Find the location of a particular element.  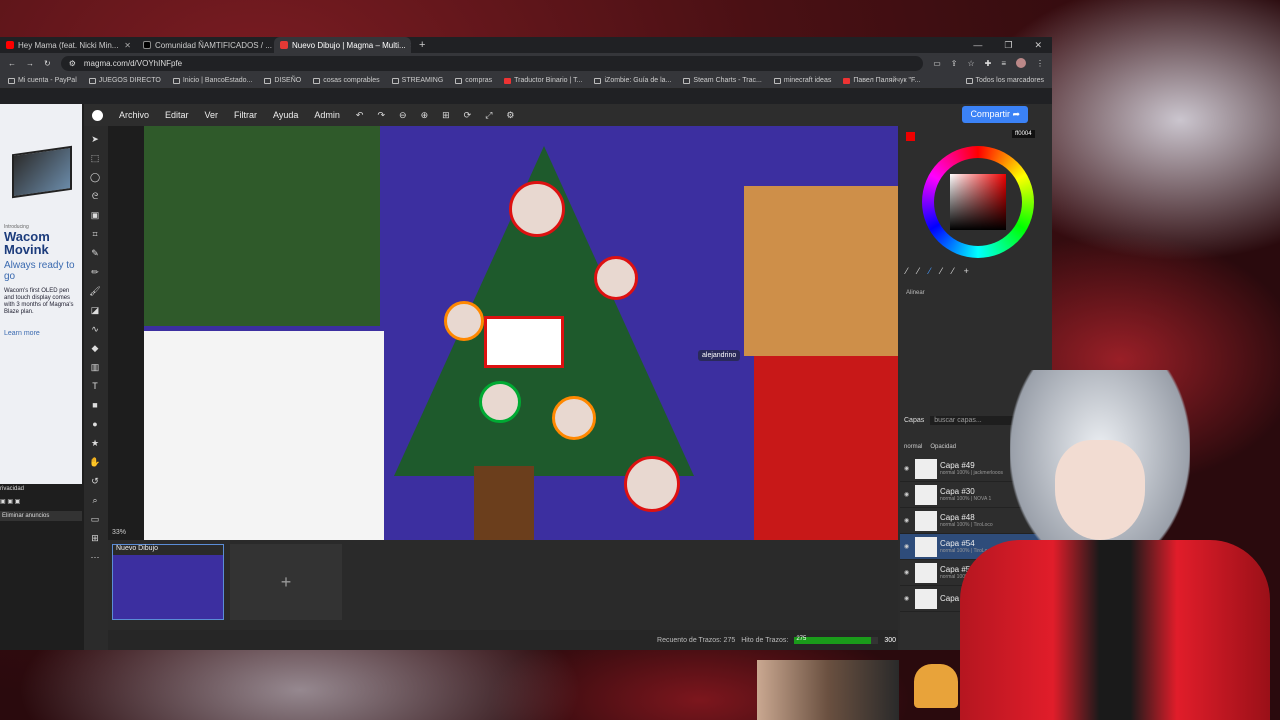

transform-icon: ▣ is located at coordinates (95, 215).